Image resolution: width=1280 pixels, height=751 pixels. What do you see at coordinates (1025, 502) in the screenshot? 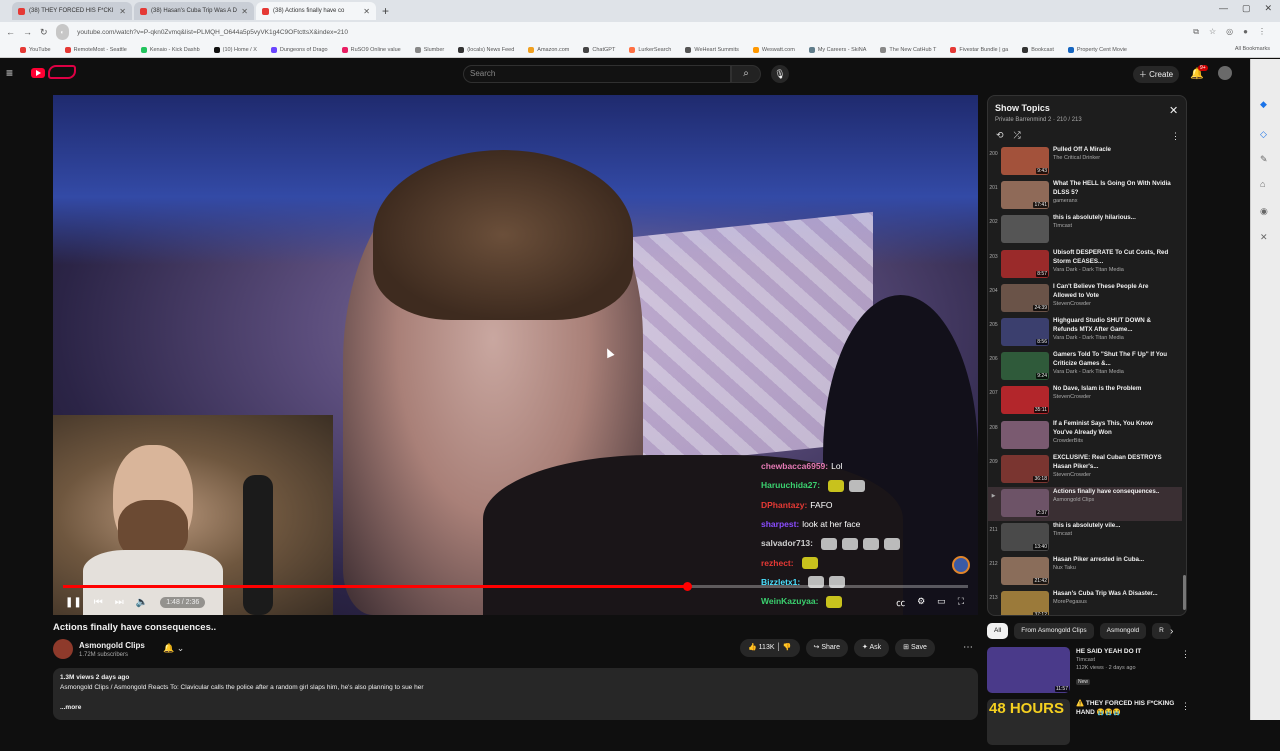
I see `video-thumbnail: 2:37` at bounding box center [1025, 502].